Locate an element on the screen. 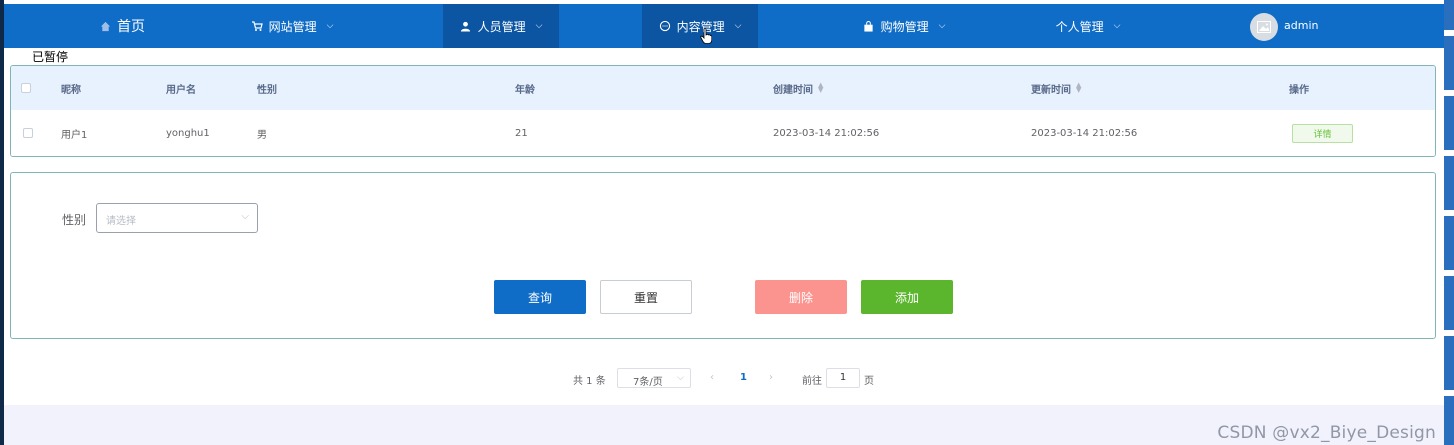  page-size-value: 7条/页 is located at coordinates (648, 382).